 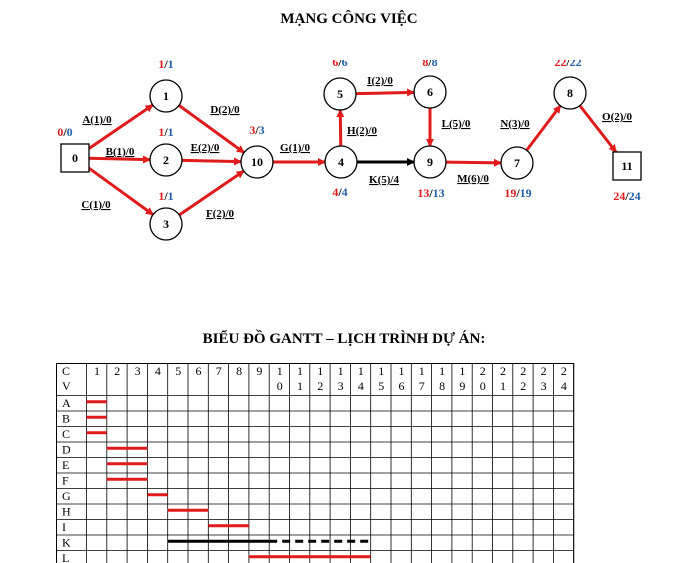 What do you see at coordinates (345, 192) in the screenshot?
I see `late-time: 4` at bounding box center [345, 192].